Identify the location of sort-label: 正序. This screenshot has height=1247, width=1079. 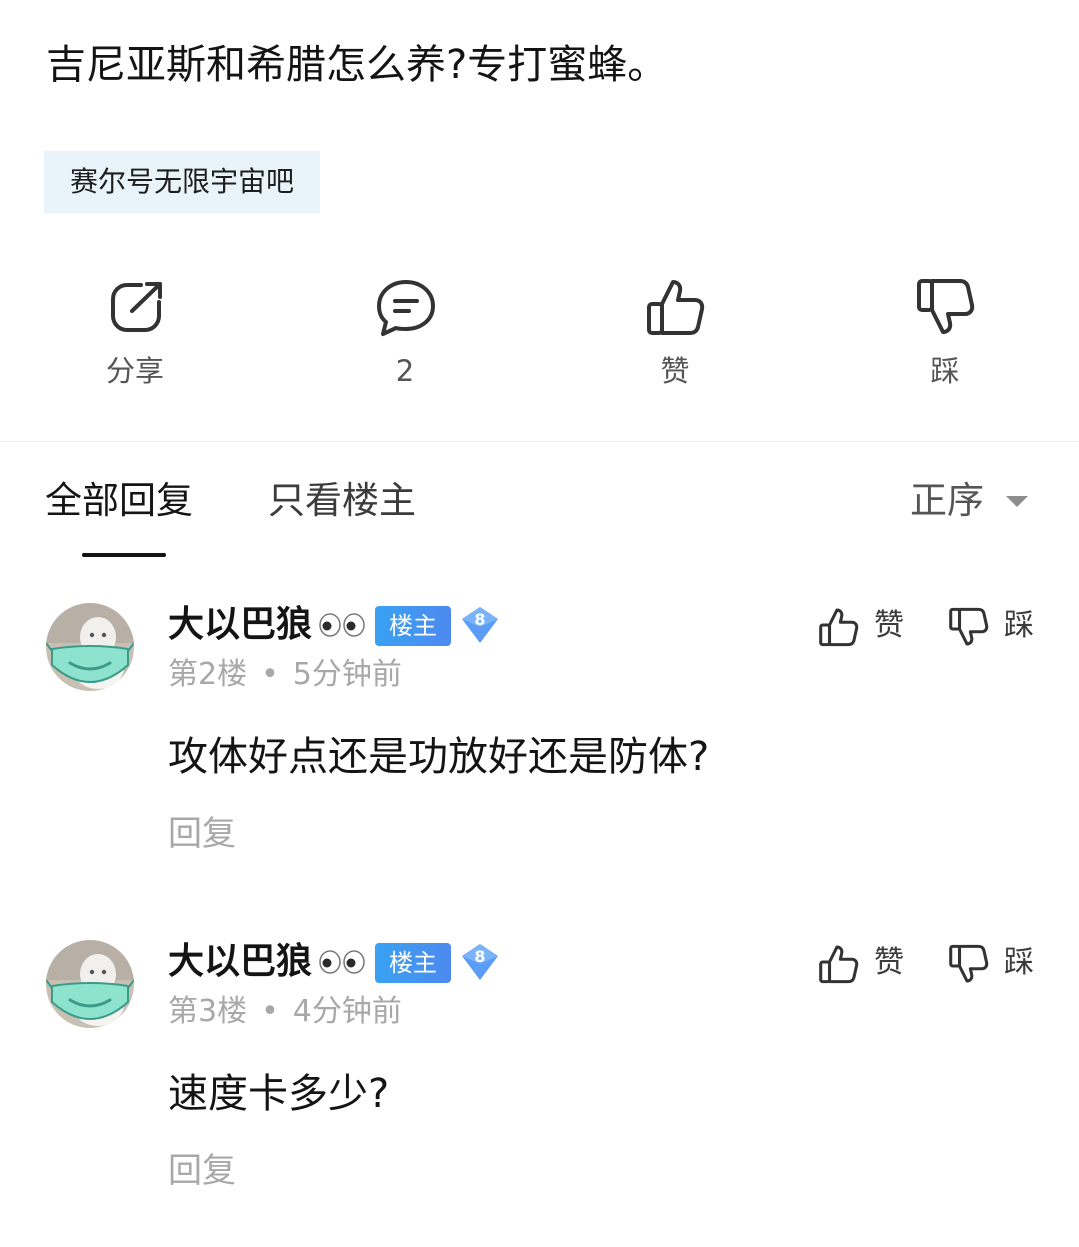
(947, 500).